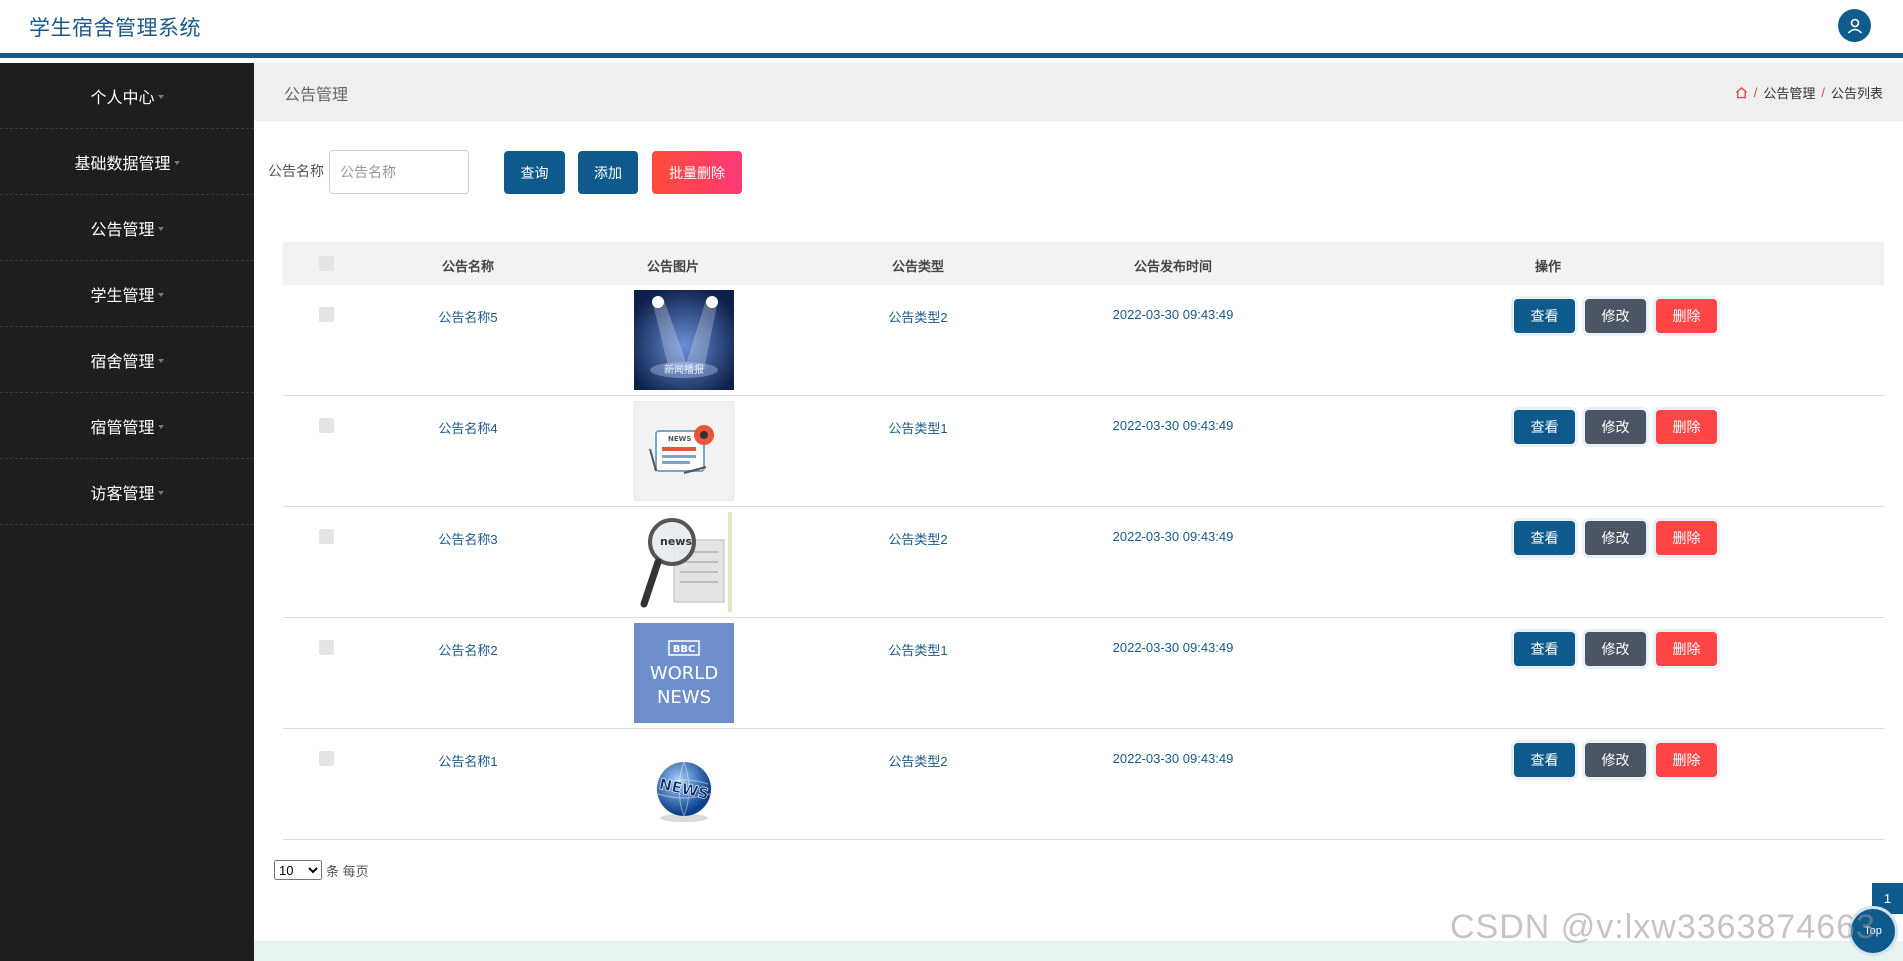 The image size is (1903, 961). I want to click on breadcrumb-level1: 公告管理, so click(1789, 92).